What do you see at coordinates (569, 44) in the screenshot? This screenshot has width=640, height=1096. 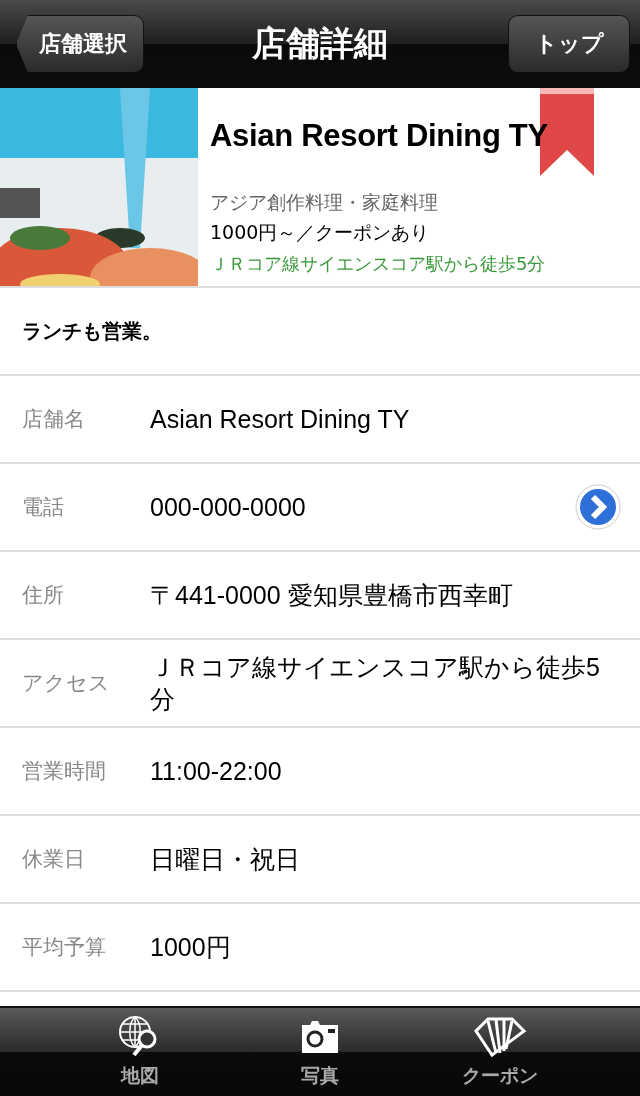 I see `top-button: トップ` at bounding box center [569, 44].